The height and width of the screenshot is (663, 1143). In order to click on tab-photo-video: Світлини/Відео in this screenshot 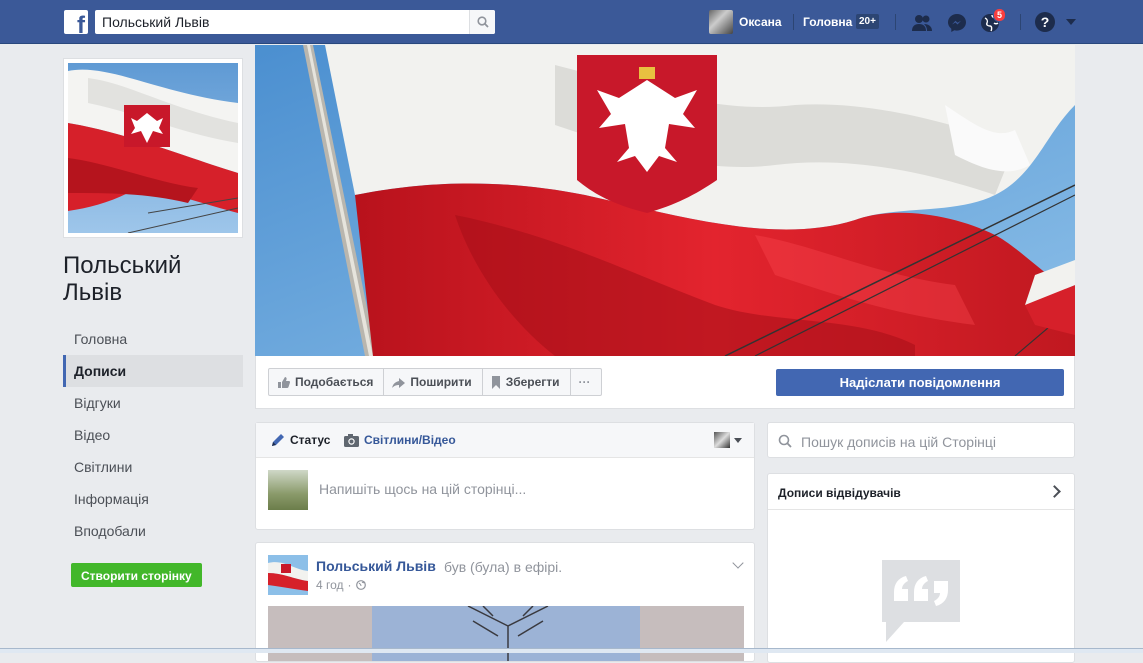, I will do `click(400, 440)`.